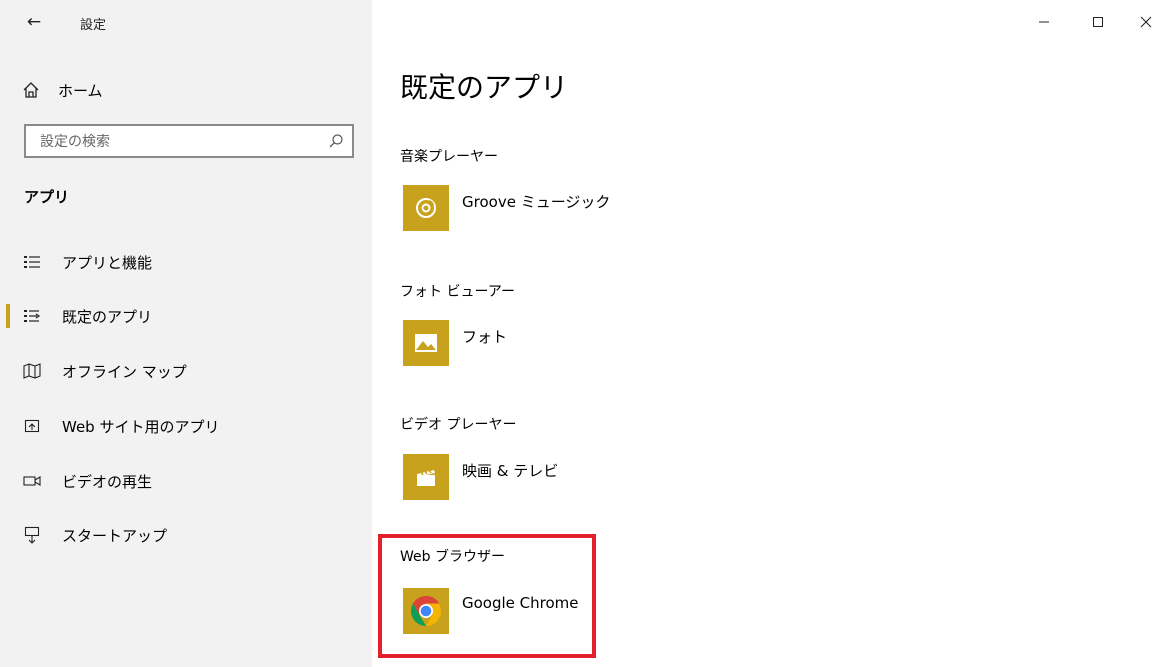 This screenshot has width=1164, height=667. What do you see at coordinates (426, 477) in the screenshot?
I see `movies-tv-icon` at bounding box center [426, 477].